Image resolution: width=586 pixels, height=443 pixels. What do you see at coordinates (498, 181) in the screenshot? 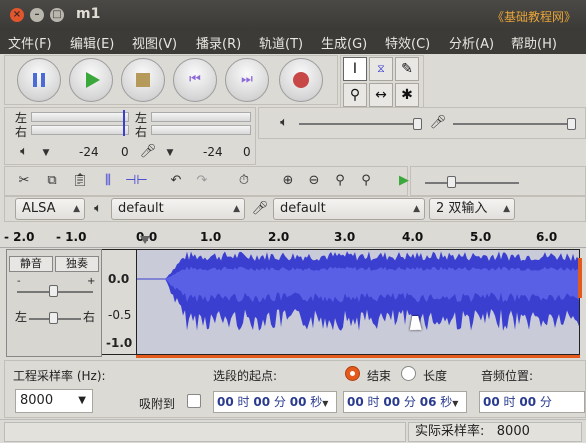
I see `play-at-speed-toolbar` at bounding box center [498, 181].